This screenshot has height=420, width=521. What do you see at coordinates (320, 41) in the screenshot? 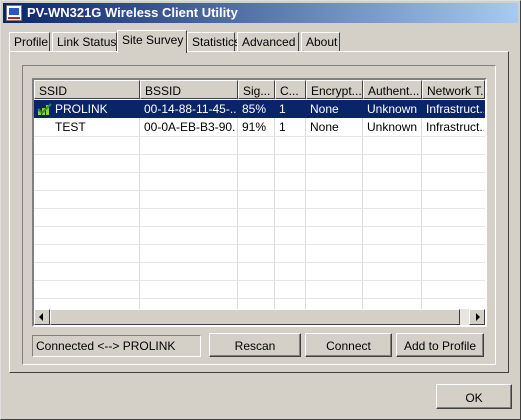
I see `tab-about: About` at bounding box center [320, 41].